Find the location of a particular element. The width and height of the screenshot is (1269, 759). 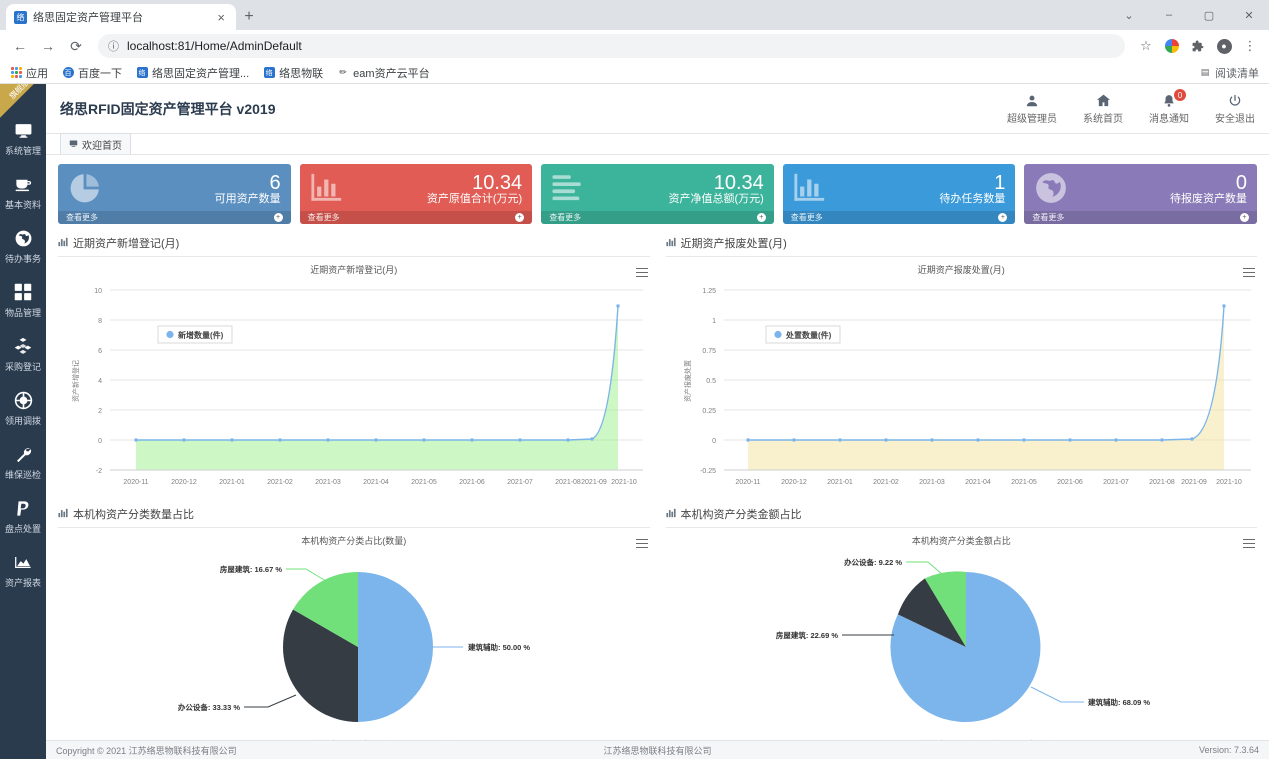

grid-squares-icon is located at coordinates (23, 292).